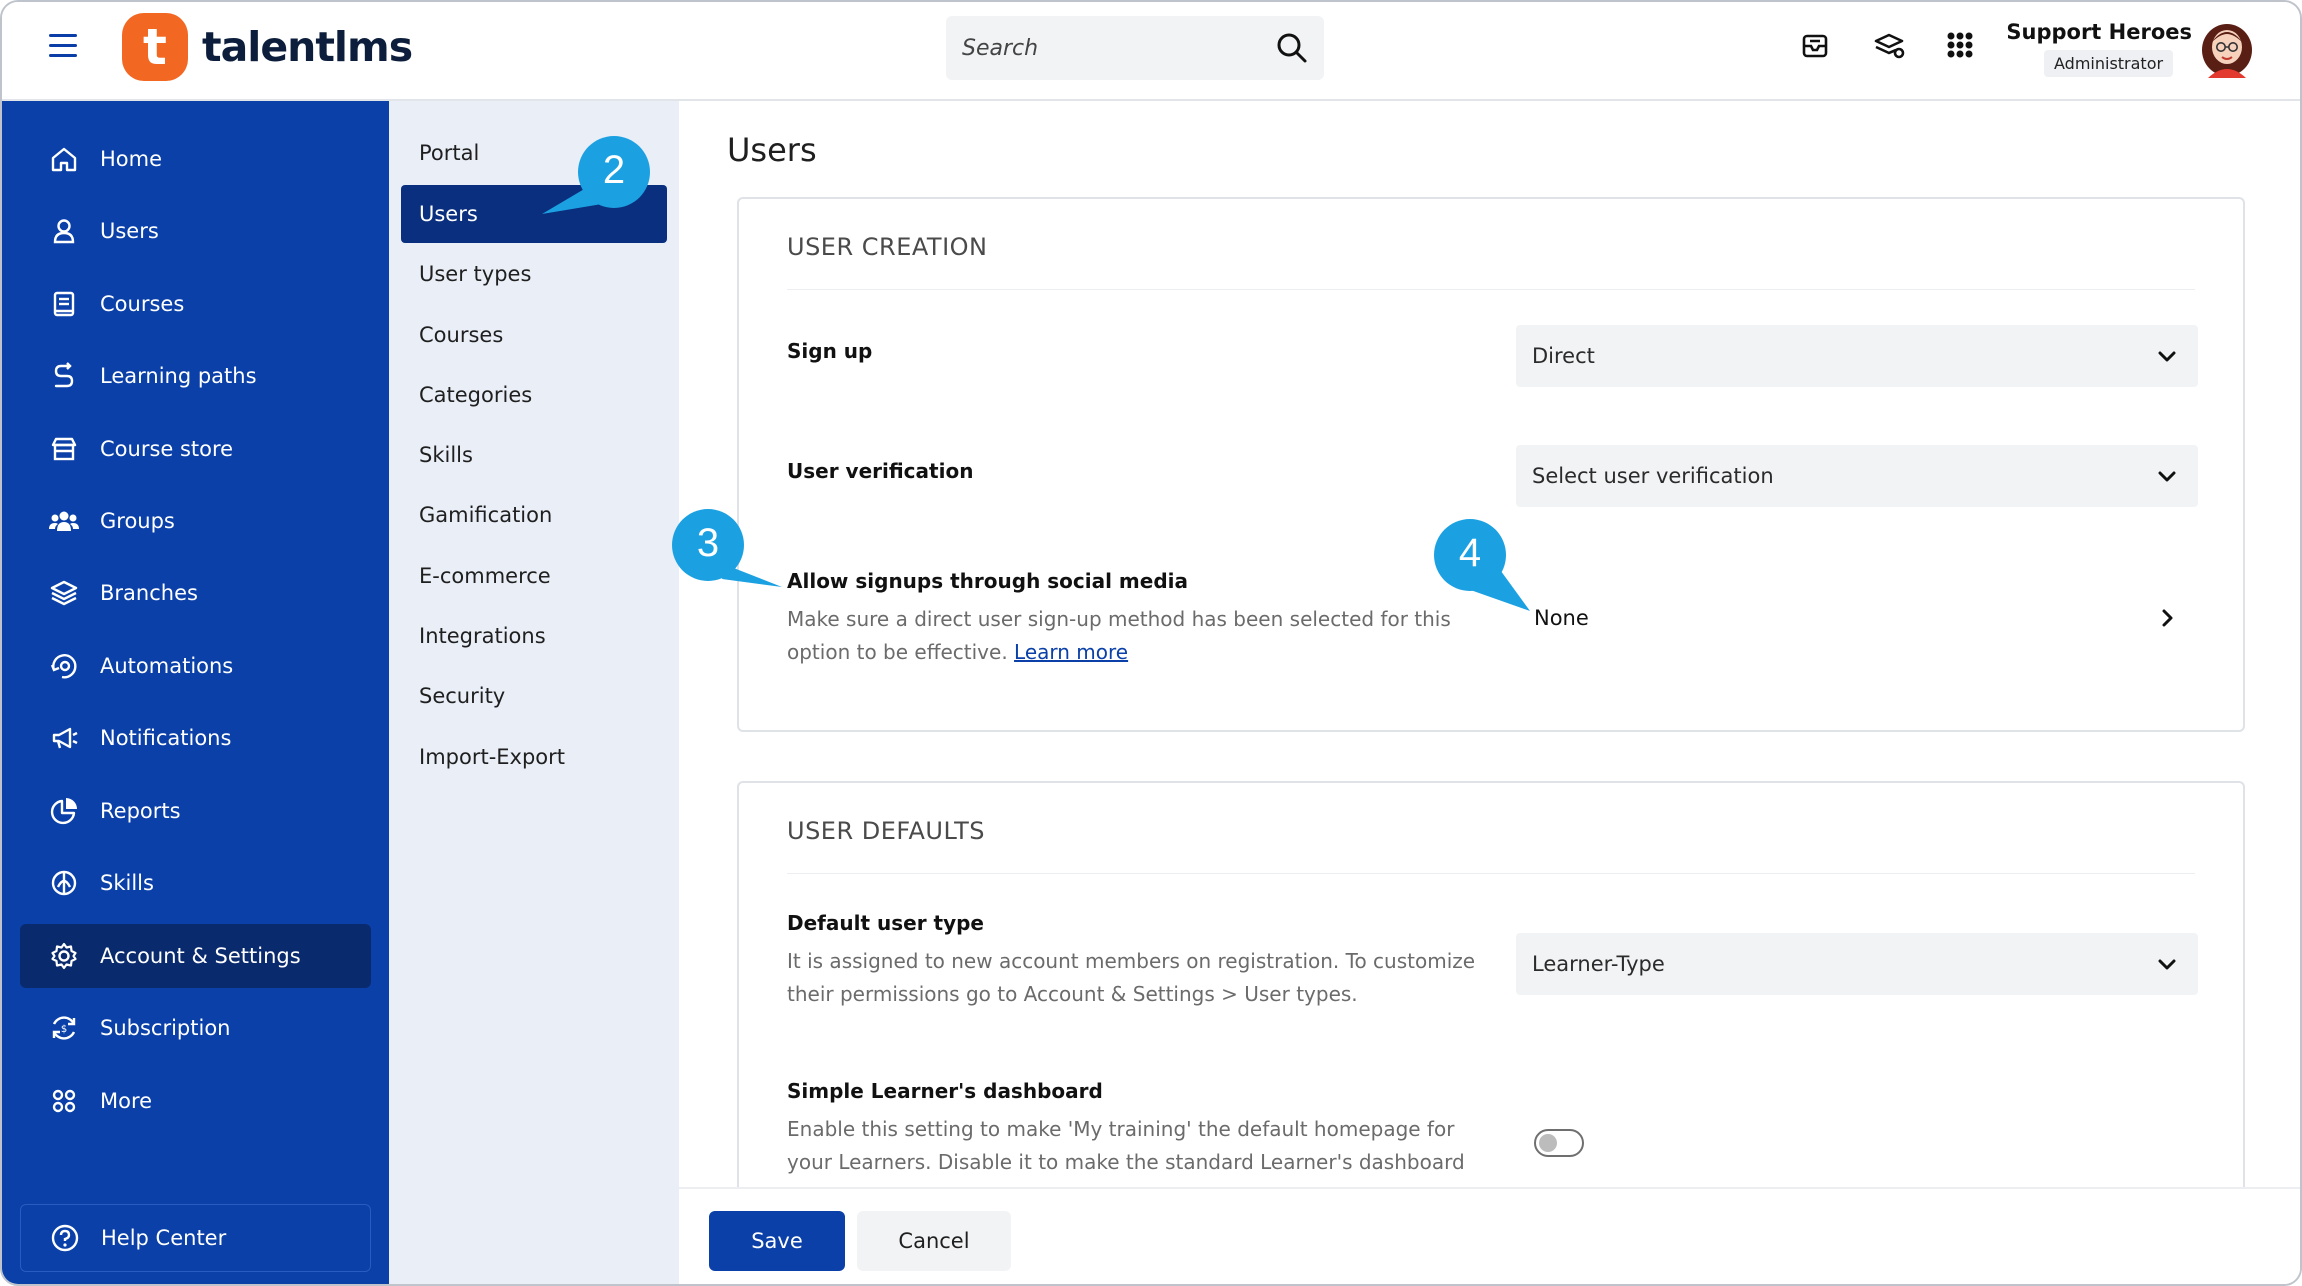 This screenshot has width=2302, height=1286. Describe the element at coordinates (945, 1091) in the screenshot. I see `simple-dashboard-label: Simple Learner's dashboard` at that location.